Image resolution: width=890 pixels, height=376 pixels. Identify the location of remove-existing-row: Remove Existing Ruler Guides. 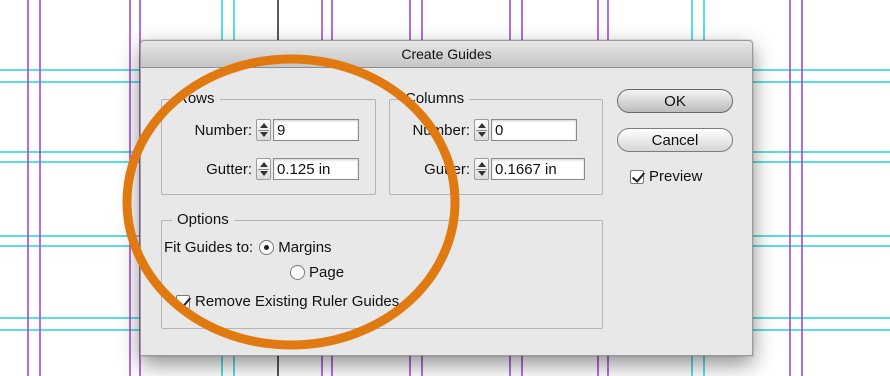
(287, 301).